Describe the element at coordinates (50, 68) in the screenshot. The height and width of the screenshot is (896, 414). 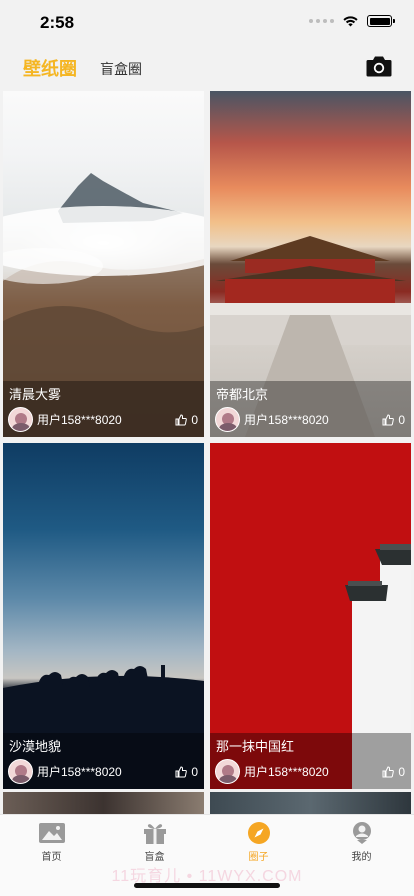
I see `tab-wallpaper-circle: 壁纸圈` at that location.